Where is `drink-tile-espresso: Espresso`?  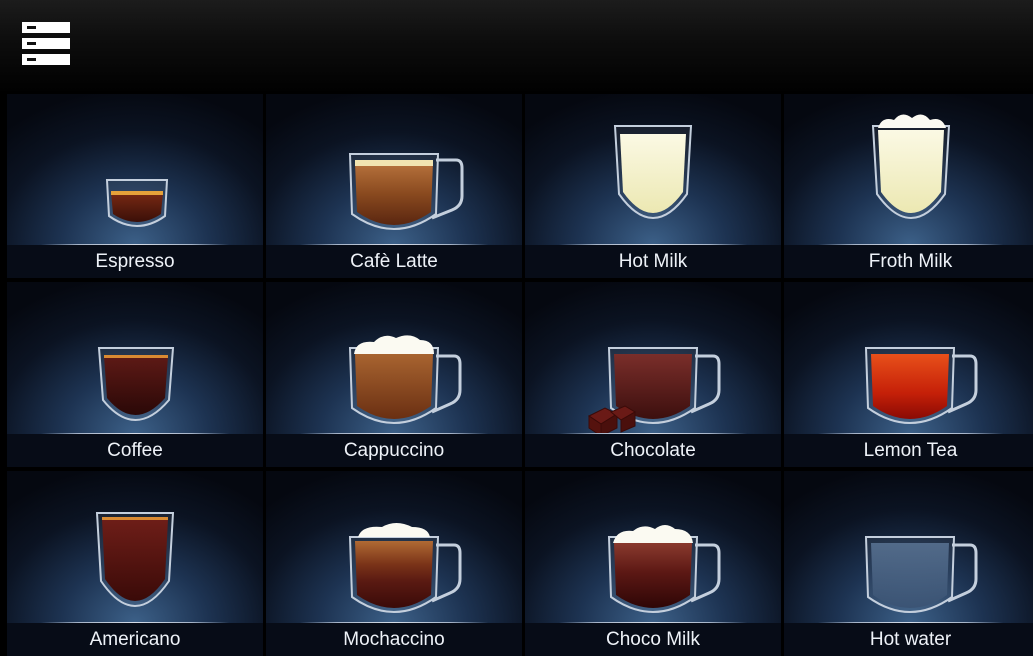
drink-tile-espresso: Espresso is located at coordinates (135, 186).